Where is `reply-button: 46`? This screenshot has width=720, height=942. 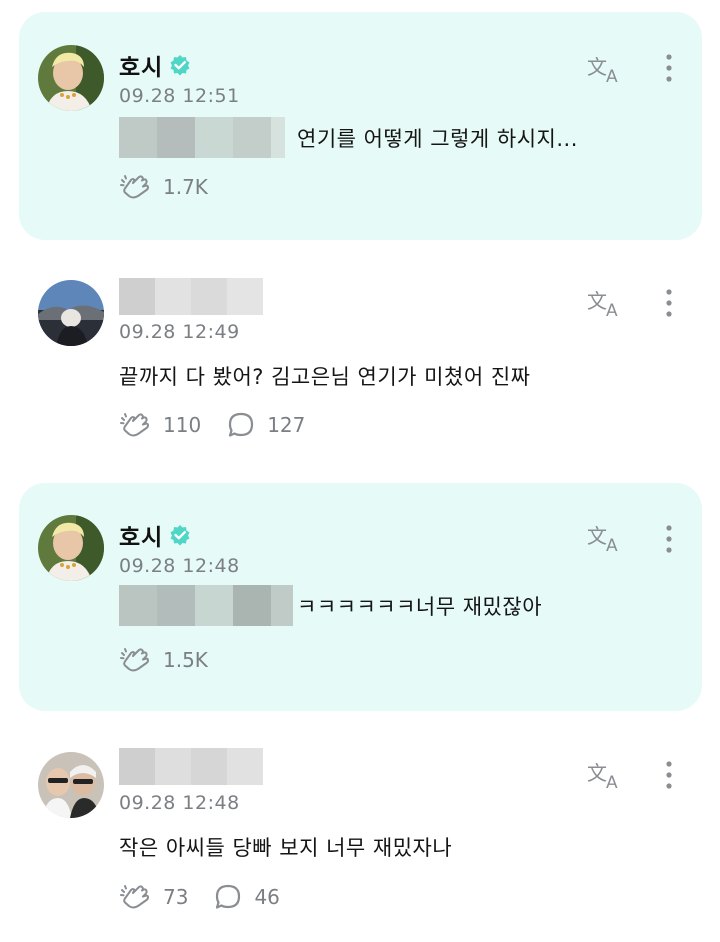
reply-button: 46 is located at coordinates (247, 897).